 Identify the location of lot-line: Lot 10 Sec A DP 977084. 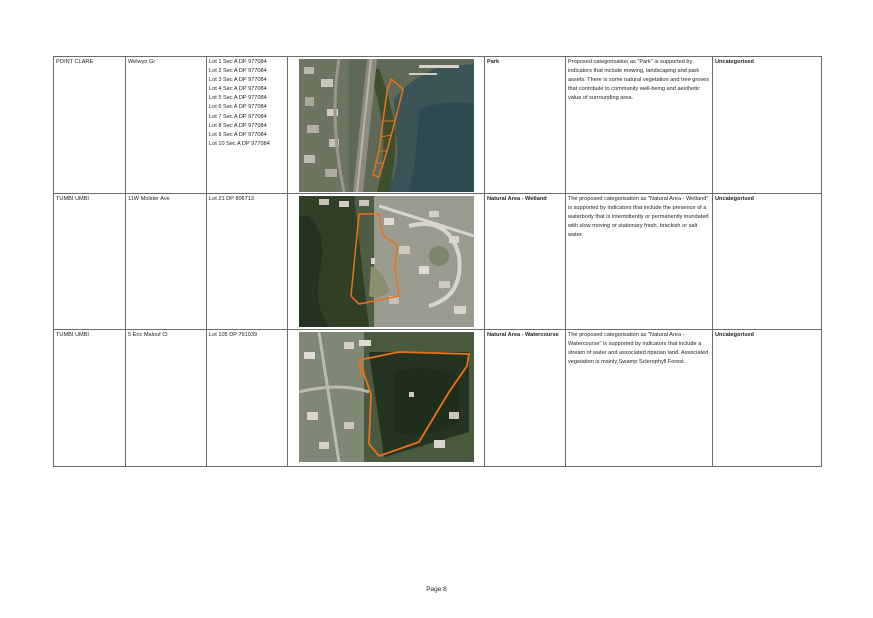
(239, 143).